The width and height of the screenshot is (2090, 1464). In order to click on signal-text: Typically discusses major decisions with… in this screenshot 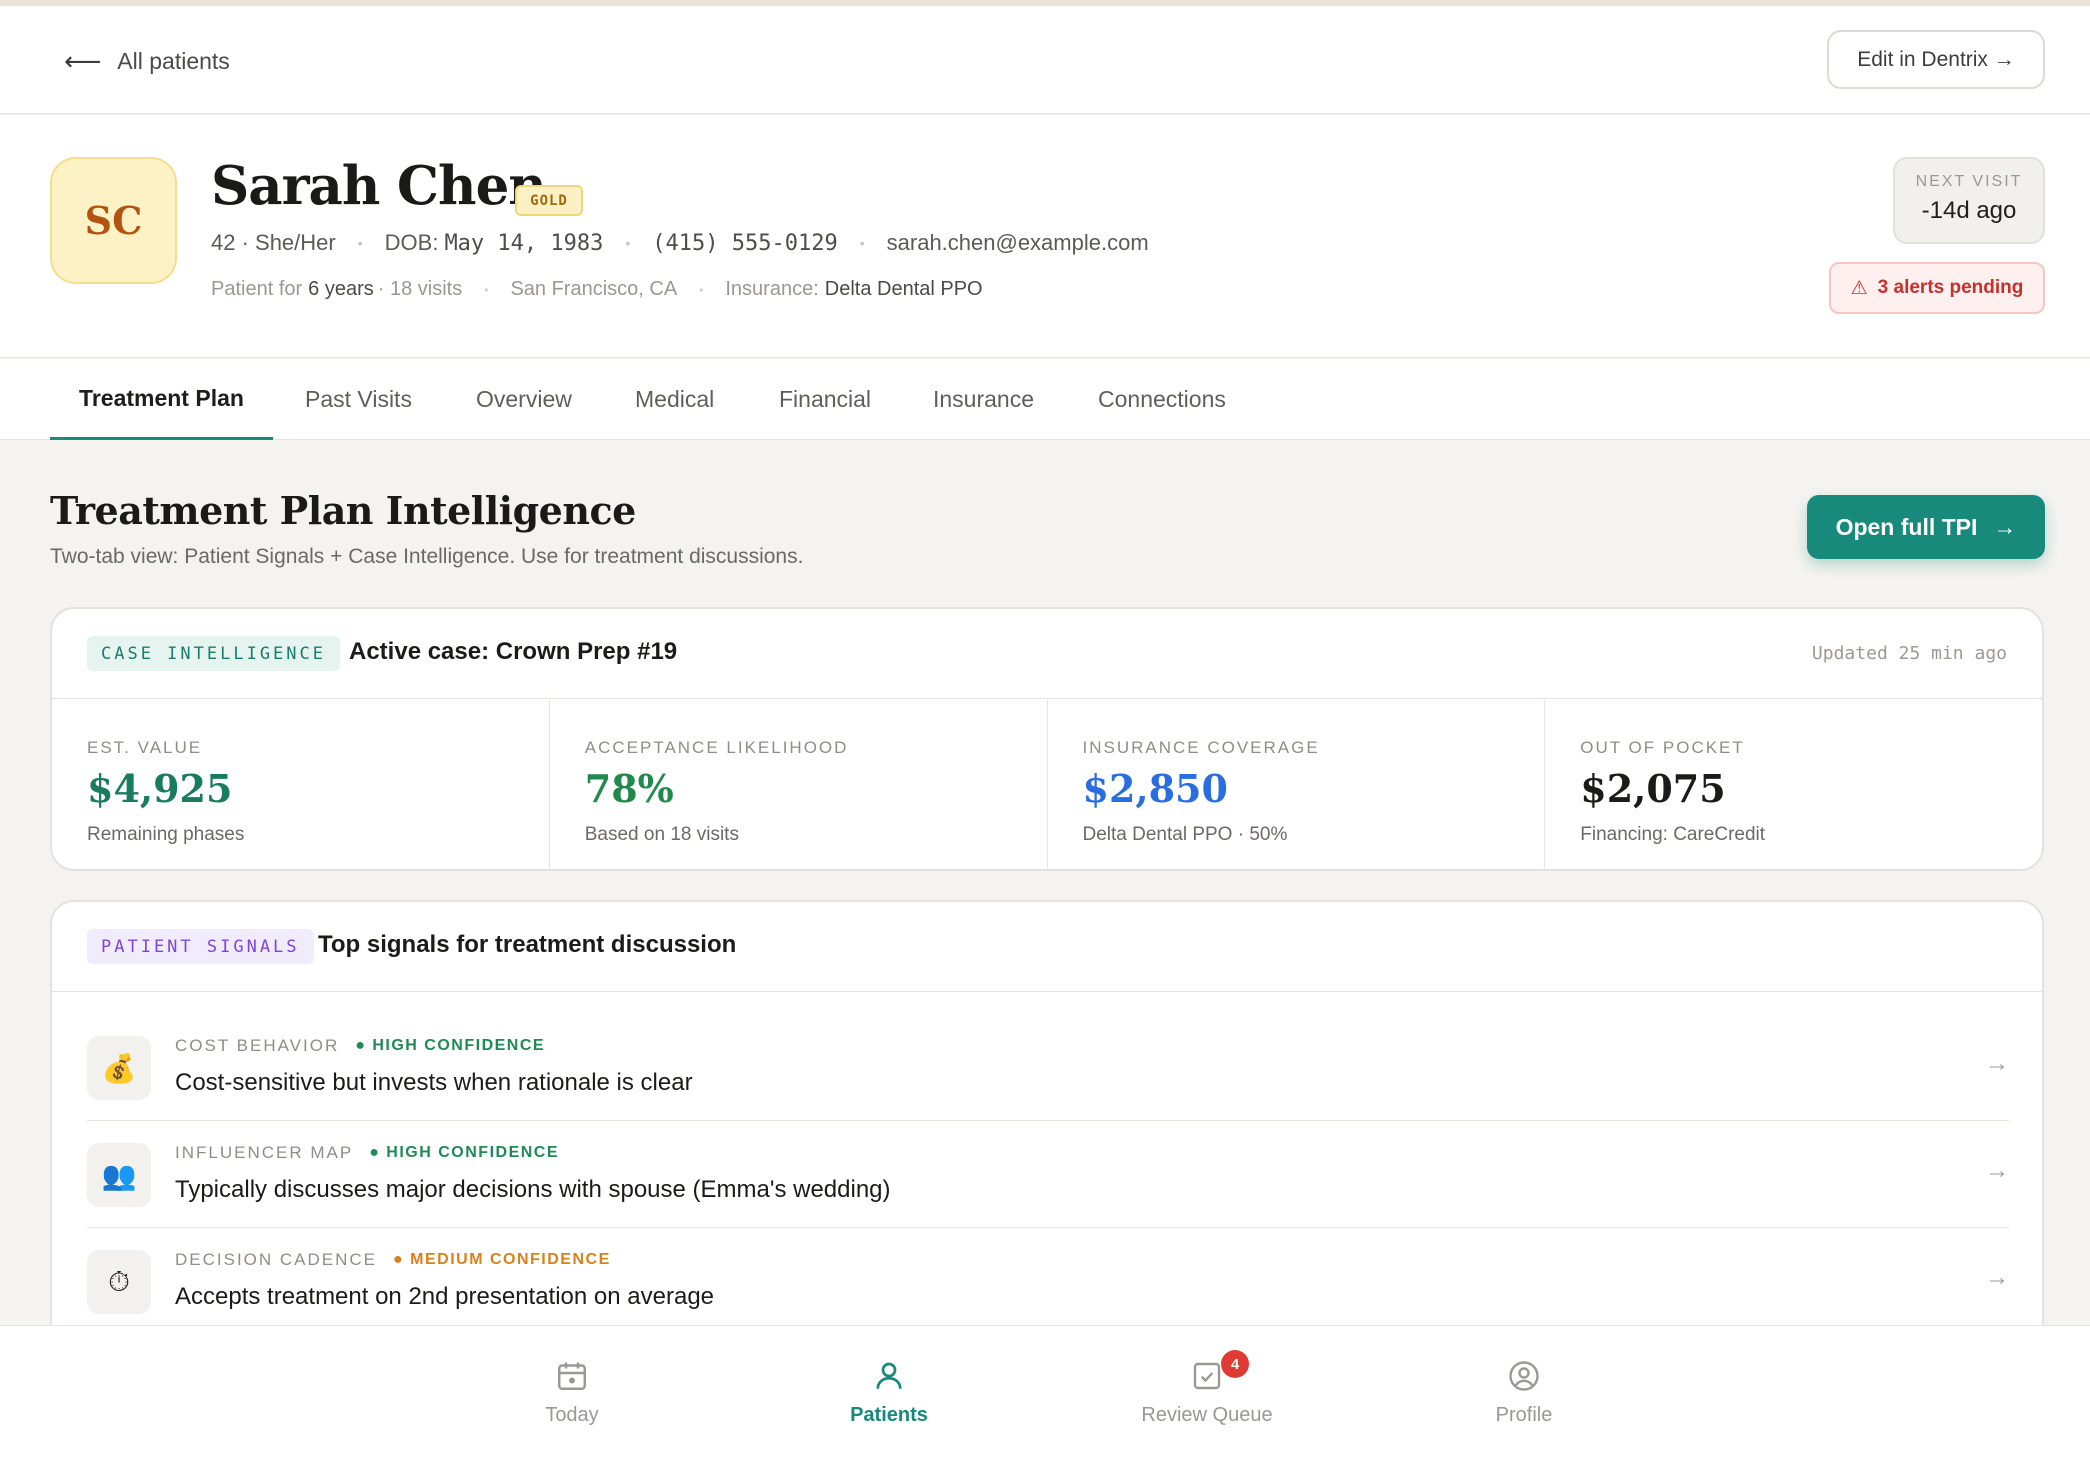, I will do `click(533, 1189)`.